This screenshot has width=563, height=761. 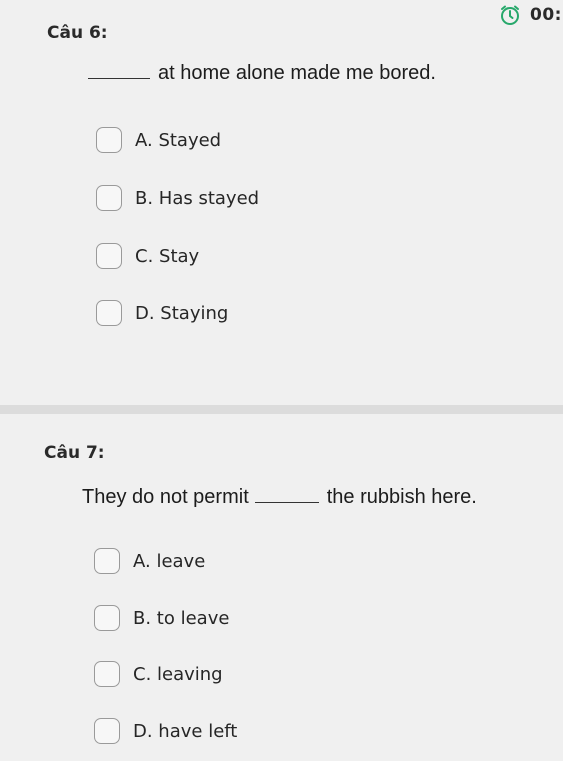 What do you see at coordinates (529, 15) in the screenshot?
I see `timer: 00:` at bounding box center [529, 15].